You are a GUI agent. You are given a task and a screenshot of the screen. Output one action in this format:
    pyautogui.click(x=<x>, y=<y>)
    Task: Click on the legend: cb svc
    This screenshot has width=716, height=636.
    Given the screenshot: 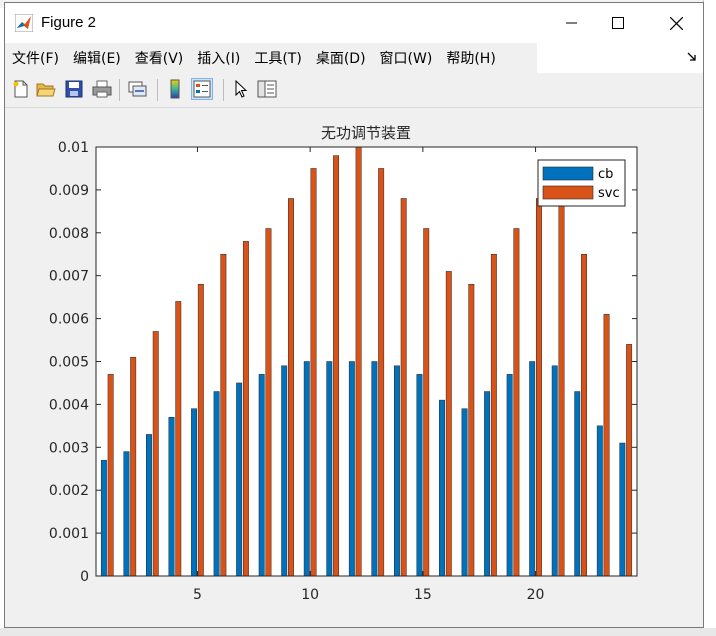 What is the action you would take?
    pyautogui.click(x=581, y=183)
    